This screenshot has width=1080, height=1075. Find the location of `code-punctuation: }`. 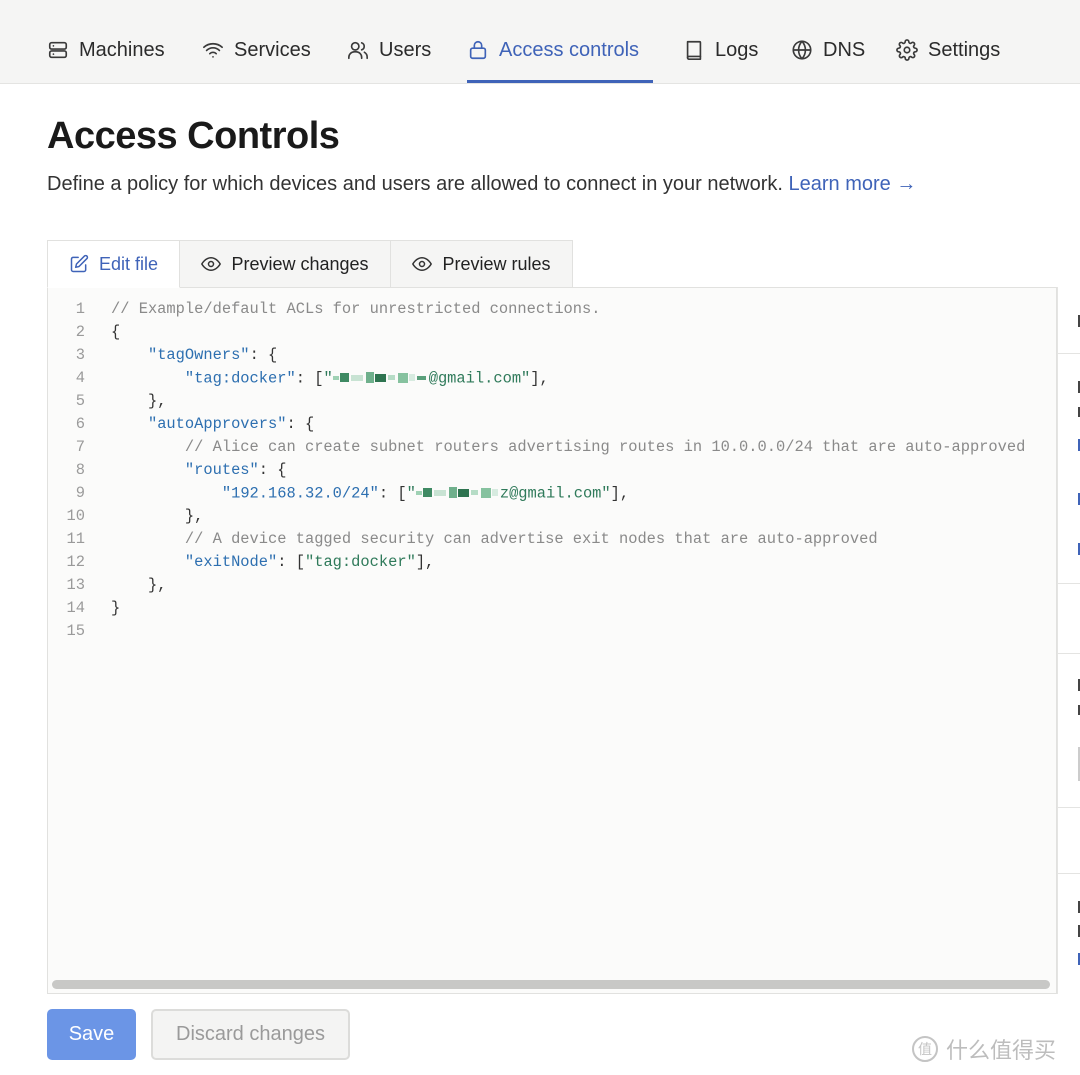

code-punctuation: } is located at coordinates (116, 608).